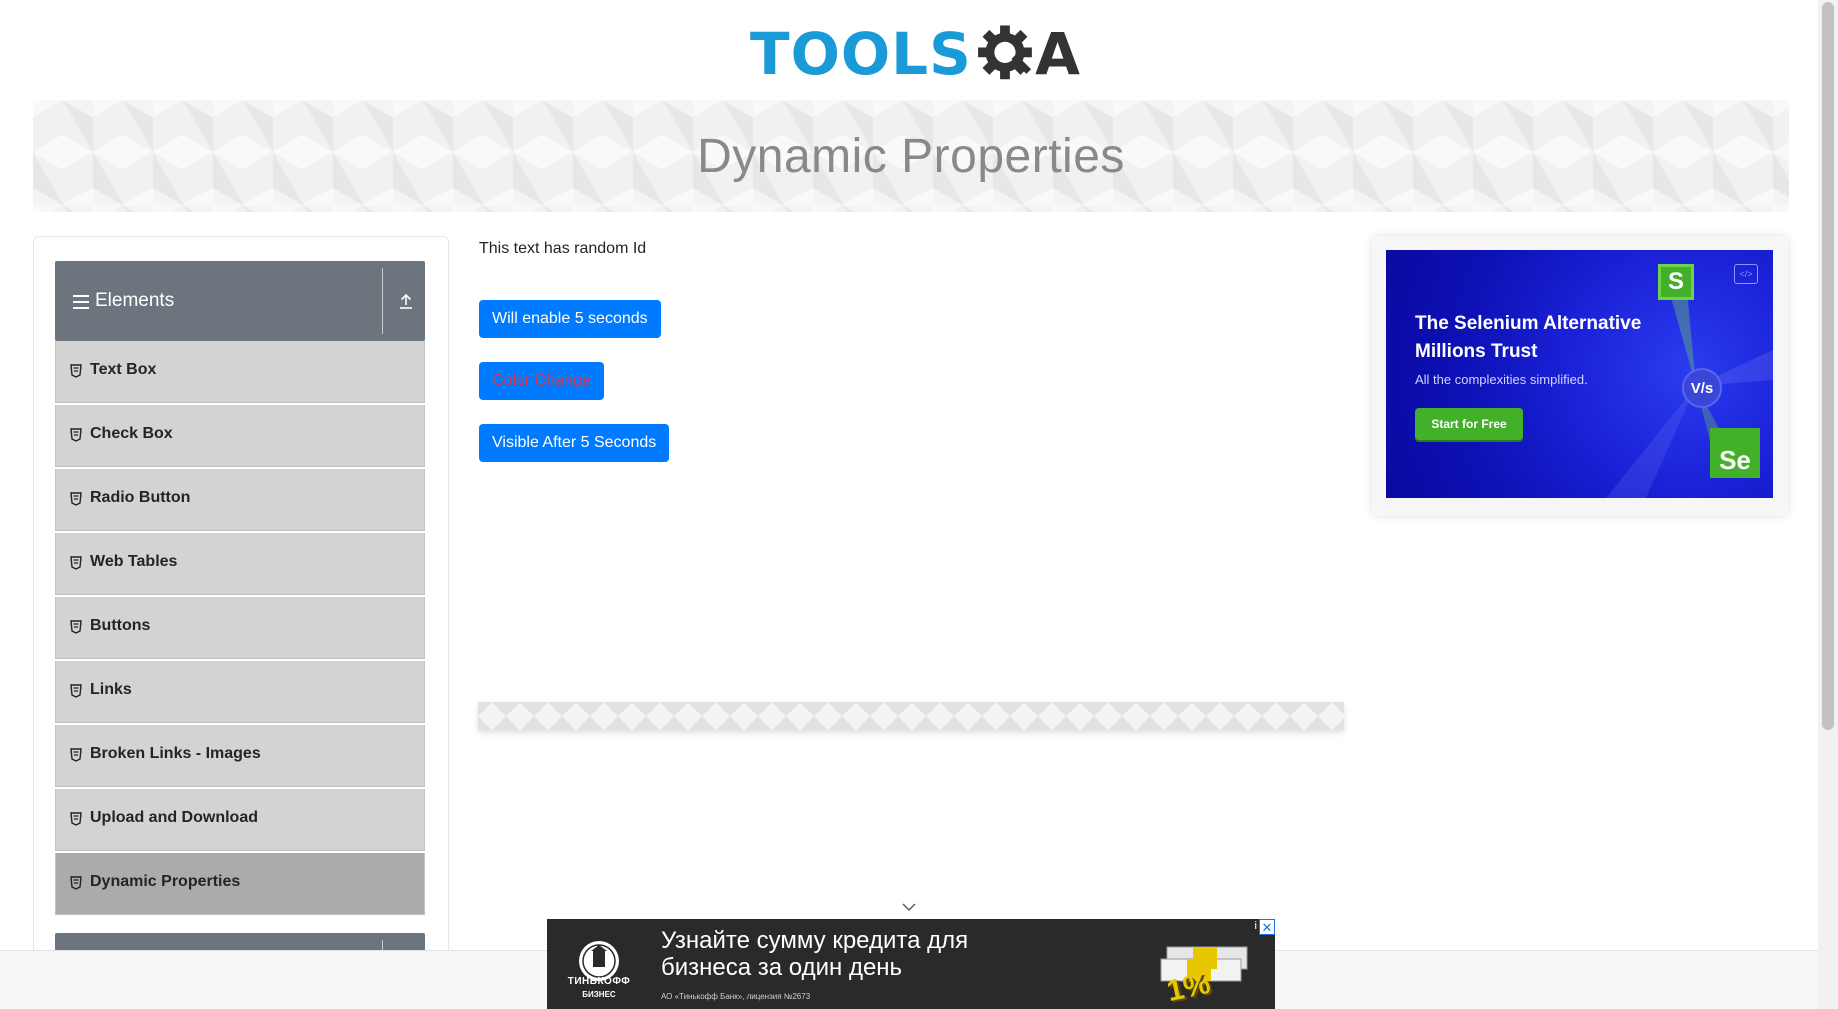  Describe the element at coordinates (240, 436) in the screenshot. I see `menu-item-check-box: Check Box` at that location.